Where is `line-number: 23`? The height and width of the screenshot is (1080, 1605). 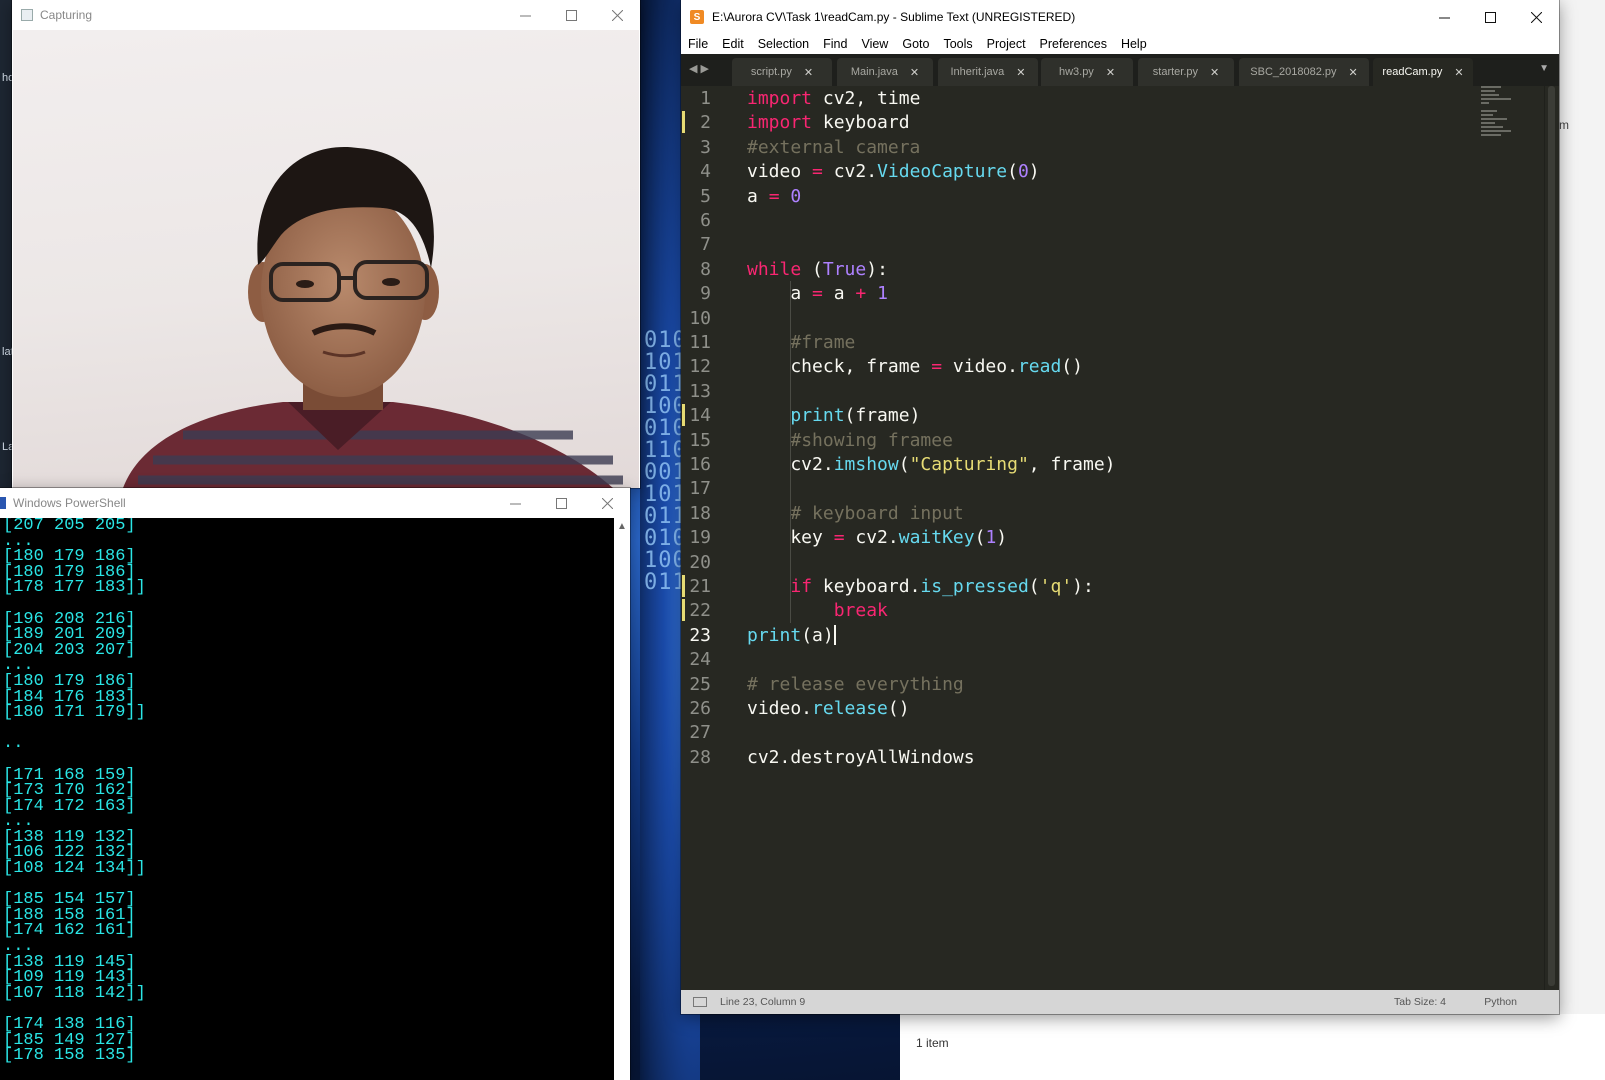 line-number: 23 is located at coordinates (700, 635).